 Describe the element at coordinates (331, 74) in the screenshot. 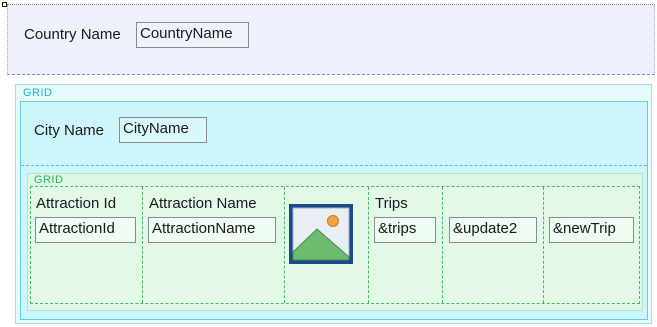

I see `panel-divider` at that location.